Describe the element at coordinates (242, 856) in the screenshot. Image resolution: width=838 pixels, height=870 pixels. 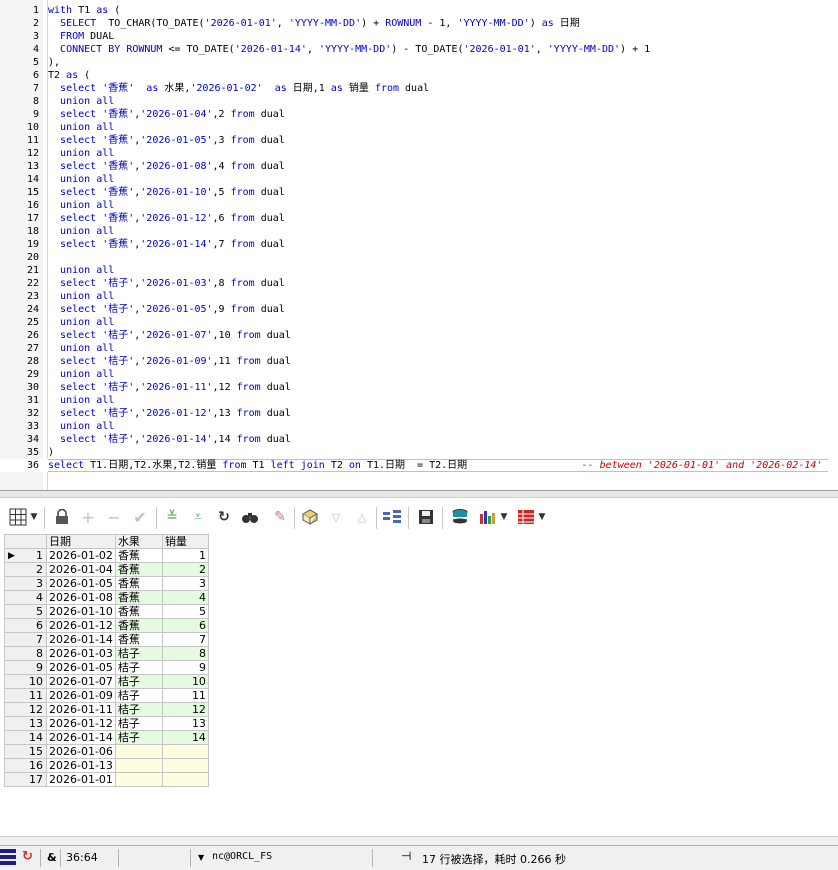
I see `connection-name: nc@ORCL_FS` at that location.